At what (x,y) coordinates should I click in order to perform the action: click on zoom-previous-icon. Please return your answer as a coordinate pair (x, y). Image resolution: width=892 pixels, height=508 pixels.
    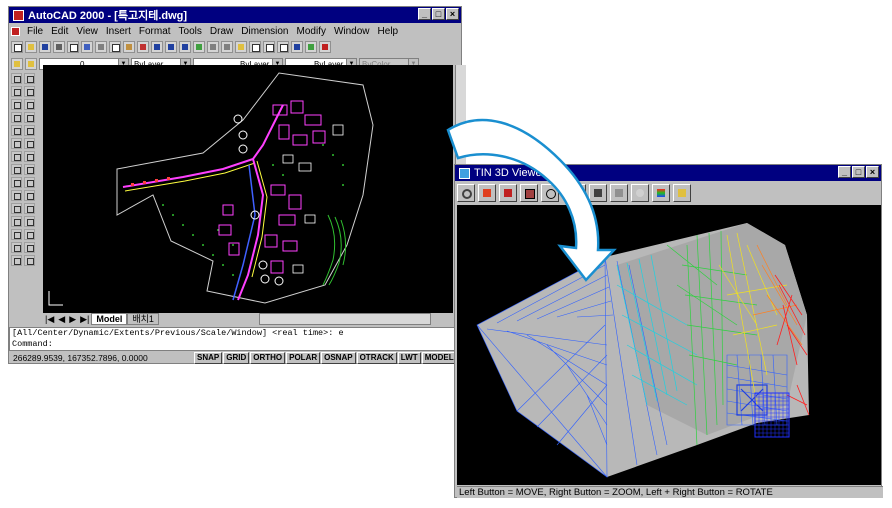
    Looking at the image, I should click on (283, 47).